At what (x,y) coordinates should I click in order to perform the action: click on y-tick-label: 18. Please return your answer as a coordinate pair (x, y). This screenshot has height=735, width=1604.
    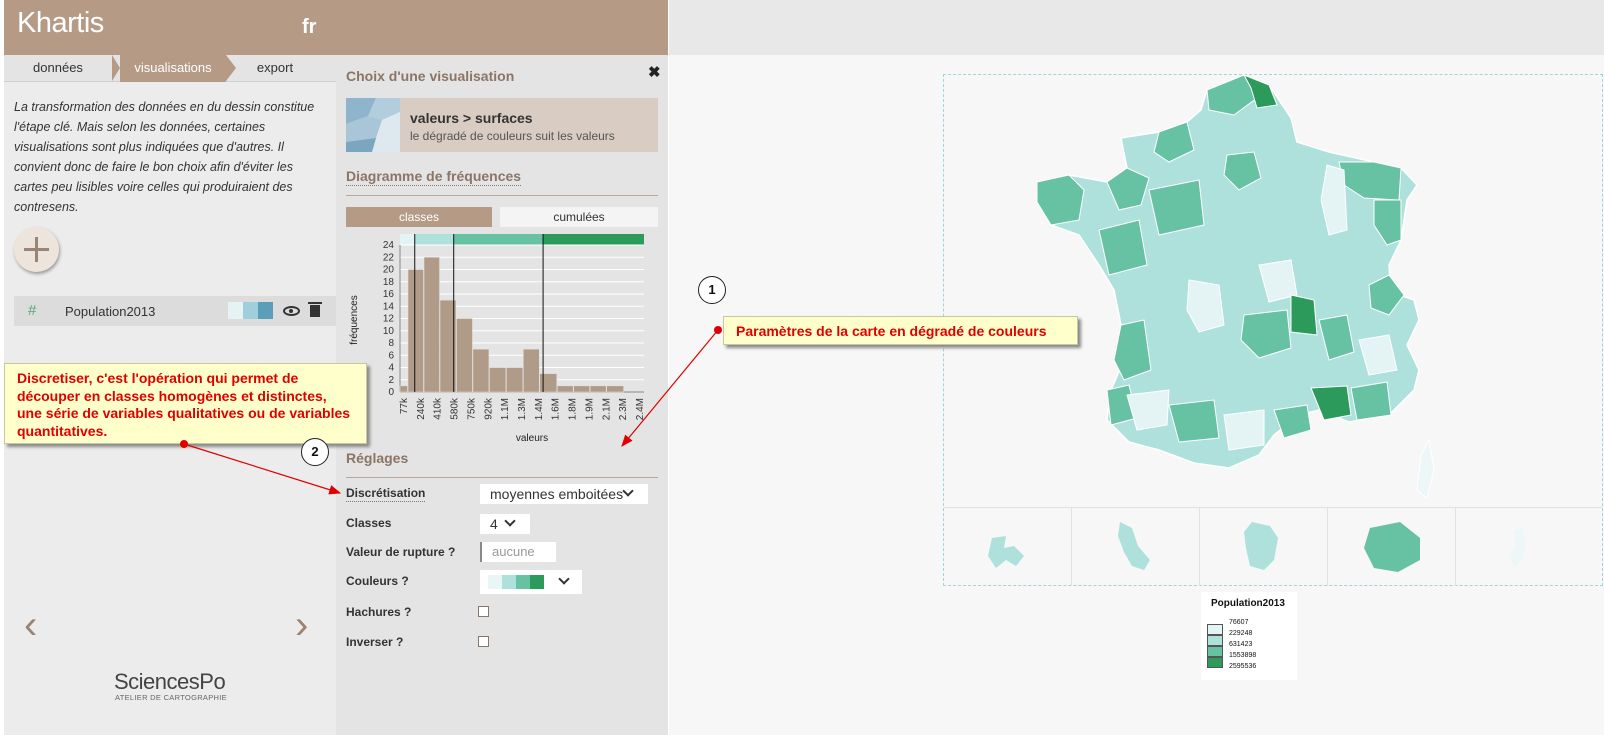
    Looking at the image, I should click on (389, 282).